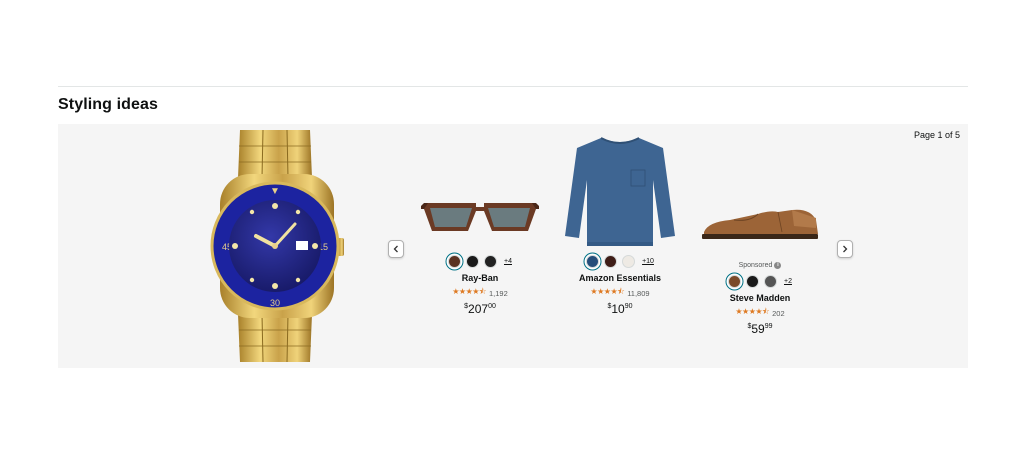 The height and width of the screenshot is (466, 1026). What do you see at coordinates (760, 224) in the screenshot?
I see `oxford-shoe-image` at bounding box center [760, 224].